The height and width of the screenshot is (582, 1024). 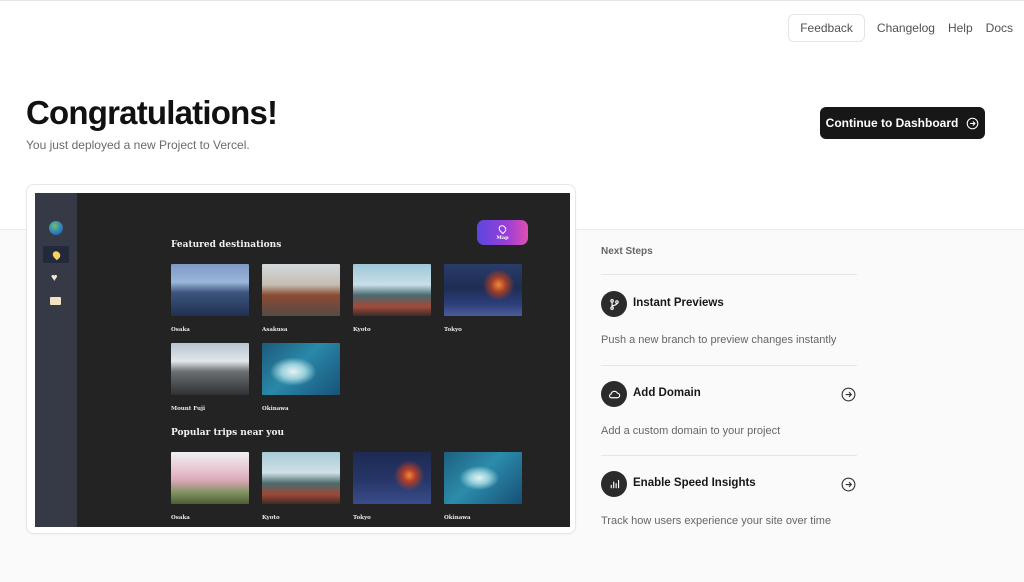 What do you see at coordinates (614, 394) in the screenshot?
I see `cloud-icon` at bounding box center [614, 394].